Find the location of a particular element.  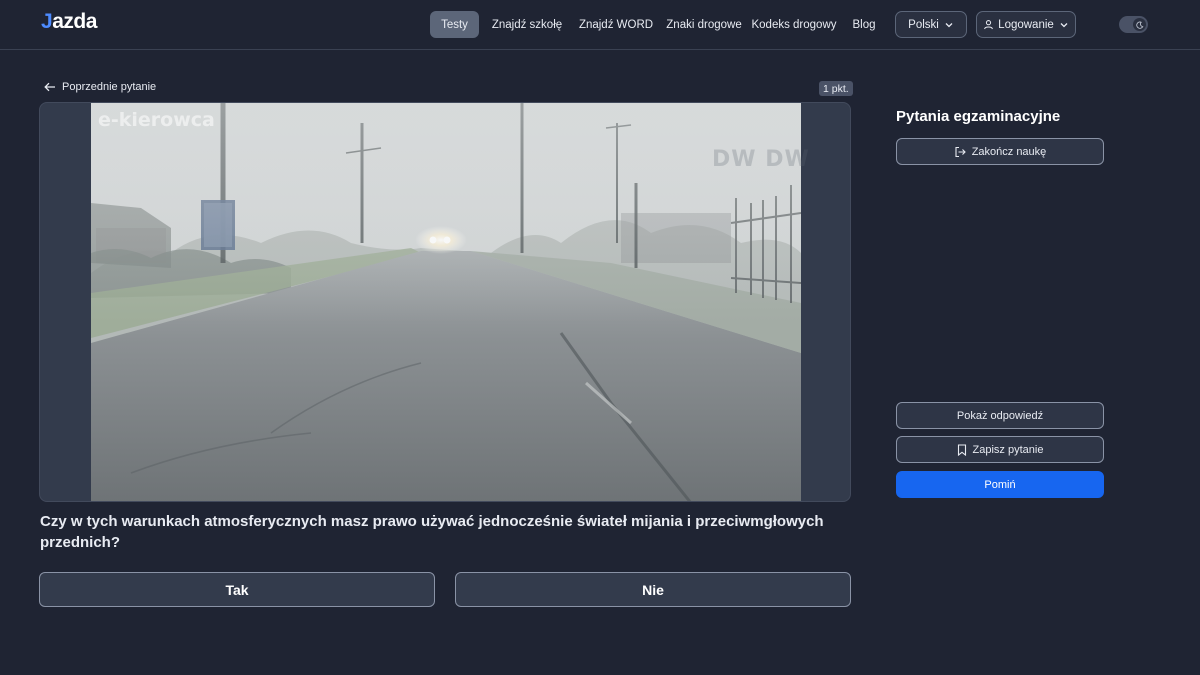

login-label: Logowanie is located at coordinates (1026, 24).